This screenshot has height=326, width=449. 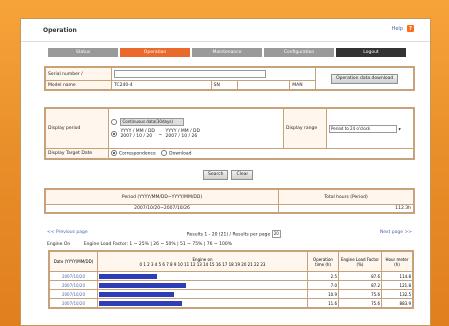 What do you see at coordinates (137, 154) in the screenshot?
I see `correspondence-label: Correspondence` at bounding box center [137, 154].